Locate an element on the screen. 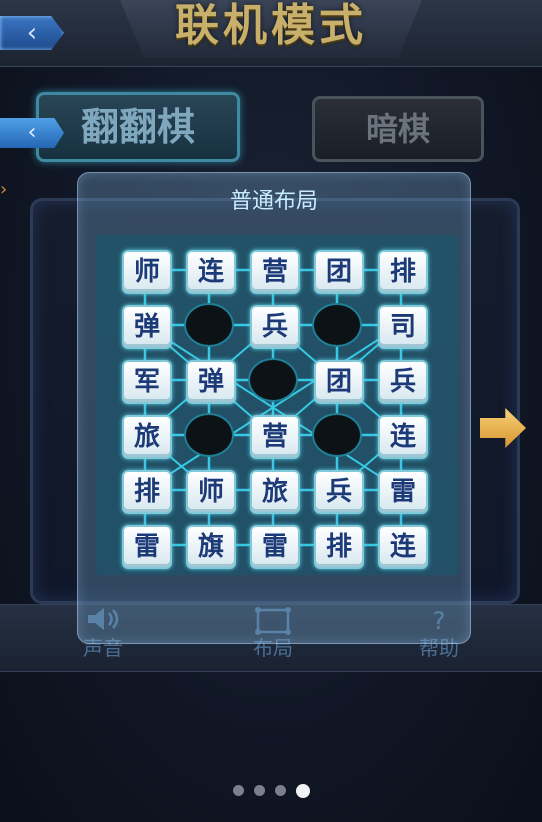 This screenshot has width=542, height=822. tab-prev-arrow-glyph: ‹ is located at coordinates (32, 132).